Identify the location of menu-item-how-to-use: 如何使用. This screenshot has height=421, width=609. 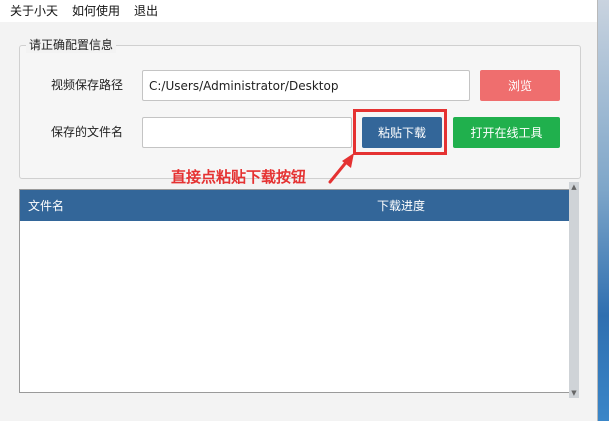
(96, 11).